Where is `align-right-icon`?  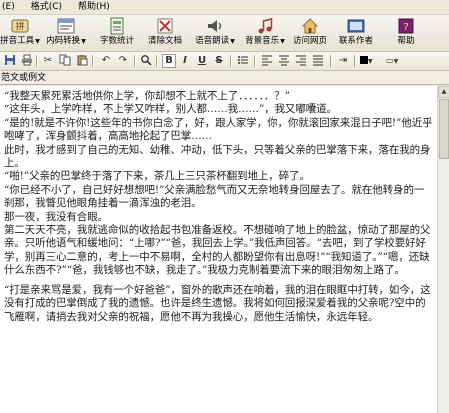 align-right-icon is located at coordinates (301, 61).